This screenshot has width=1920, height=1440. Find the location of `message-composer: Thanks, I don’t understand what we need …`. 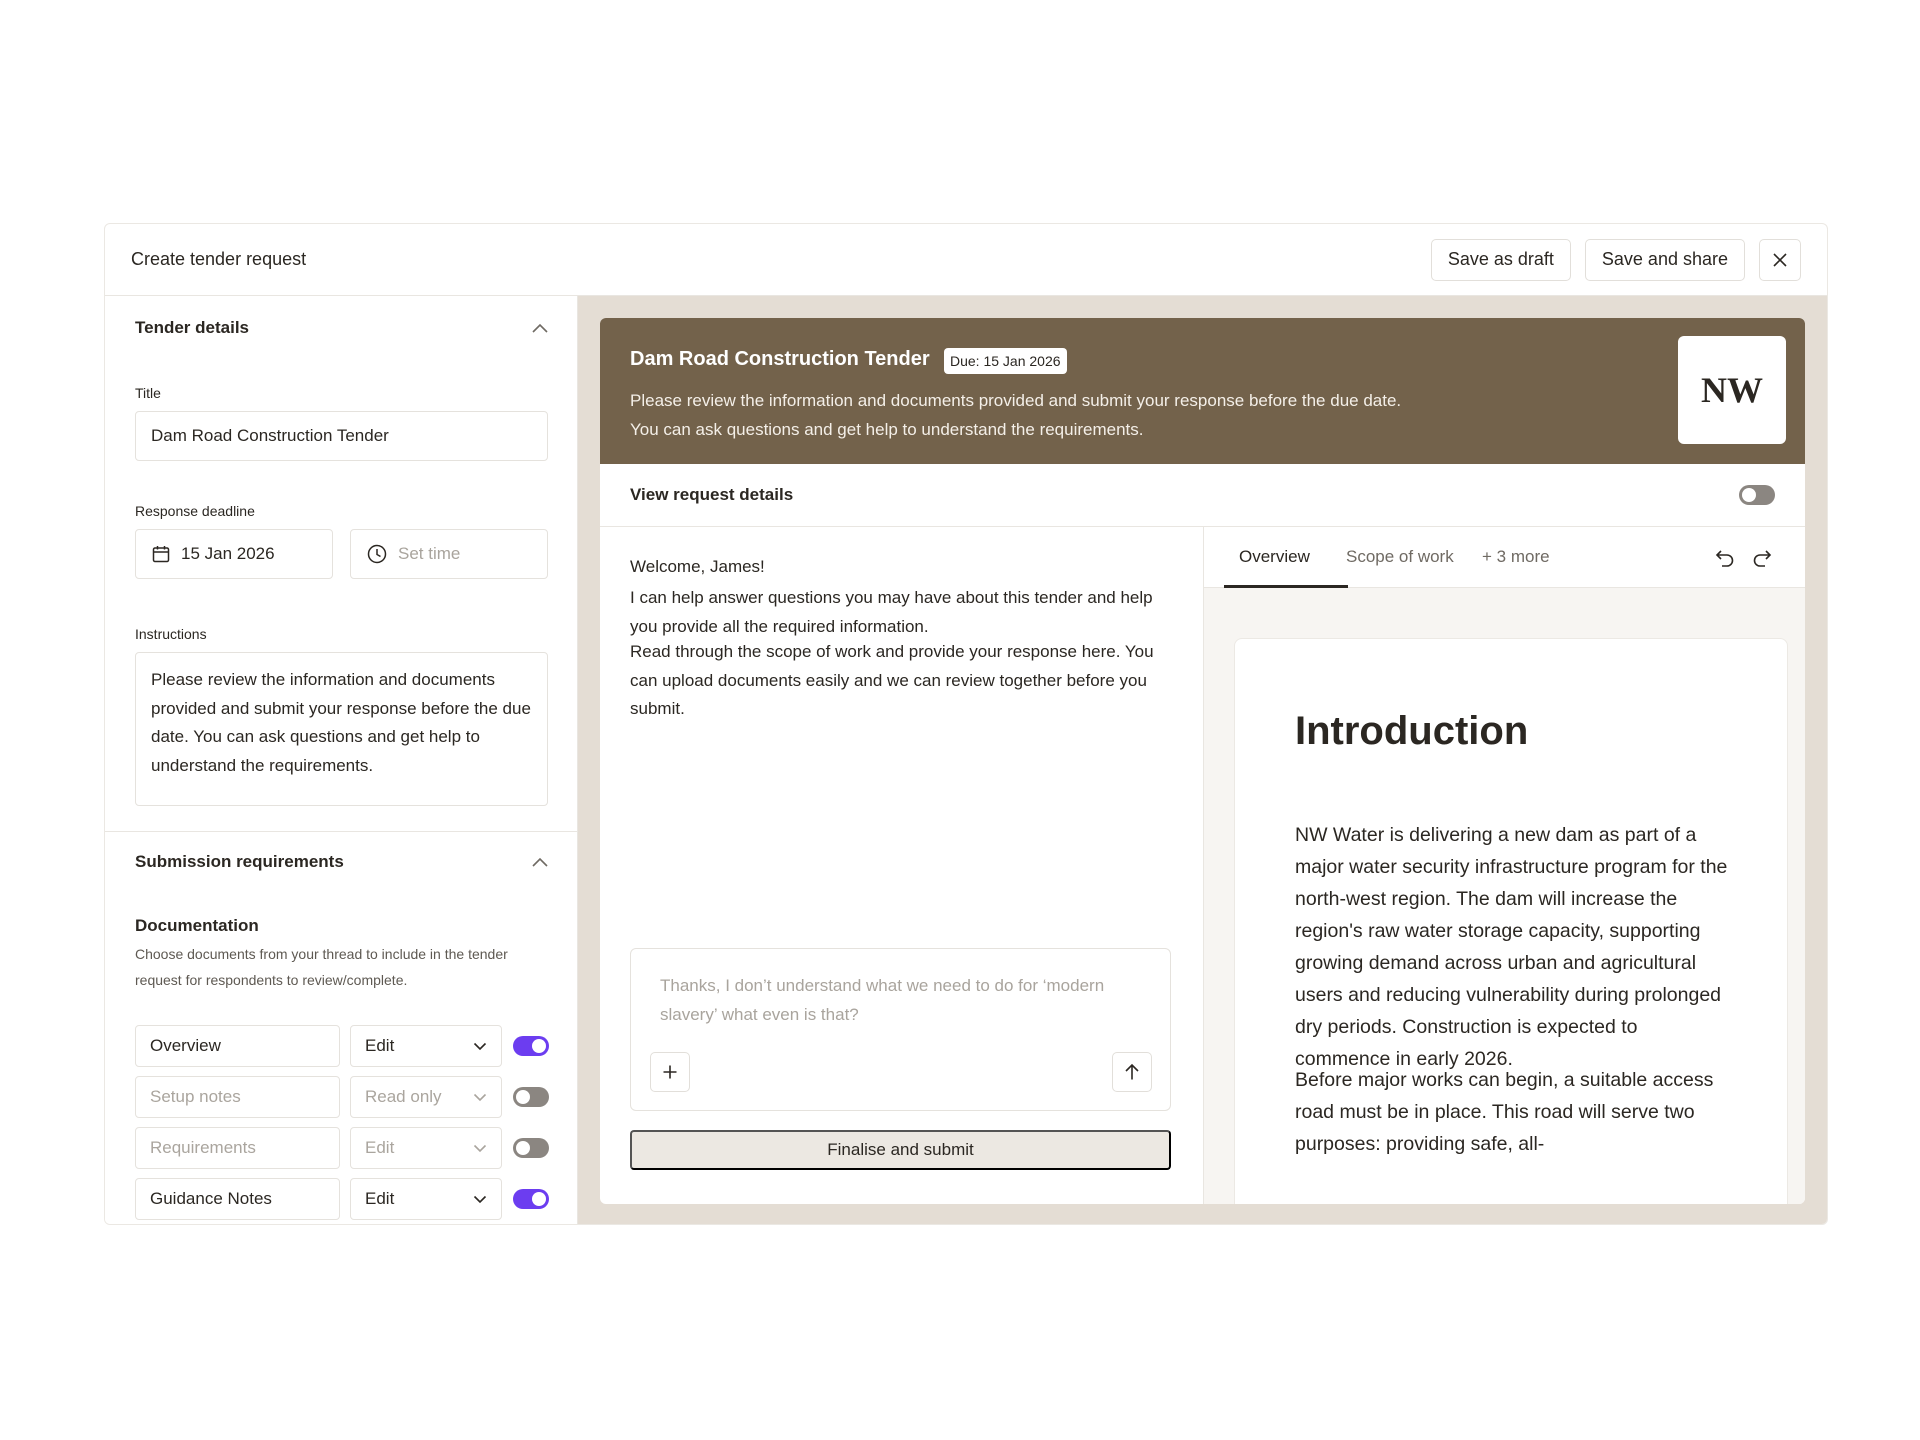

message-composer: Thanks, I don’t understand what we need … is located at coordinates (900, 1029).